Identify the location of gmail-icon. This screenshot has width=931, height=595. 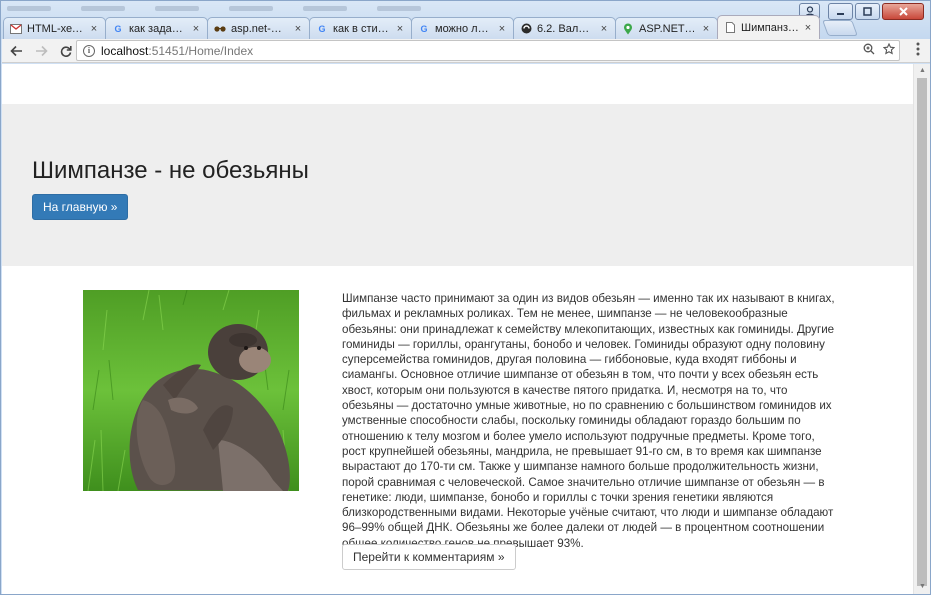
(16, 29).